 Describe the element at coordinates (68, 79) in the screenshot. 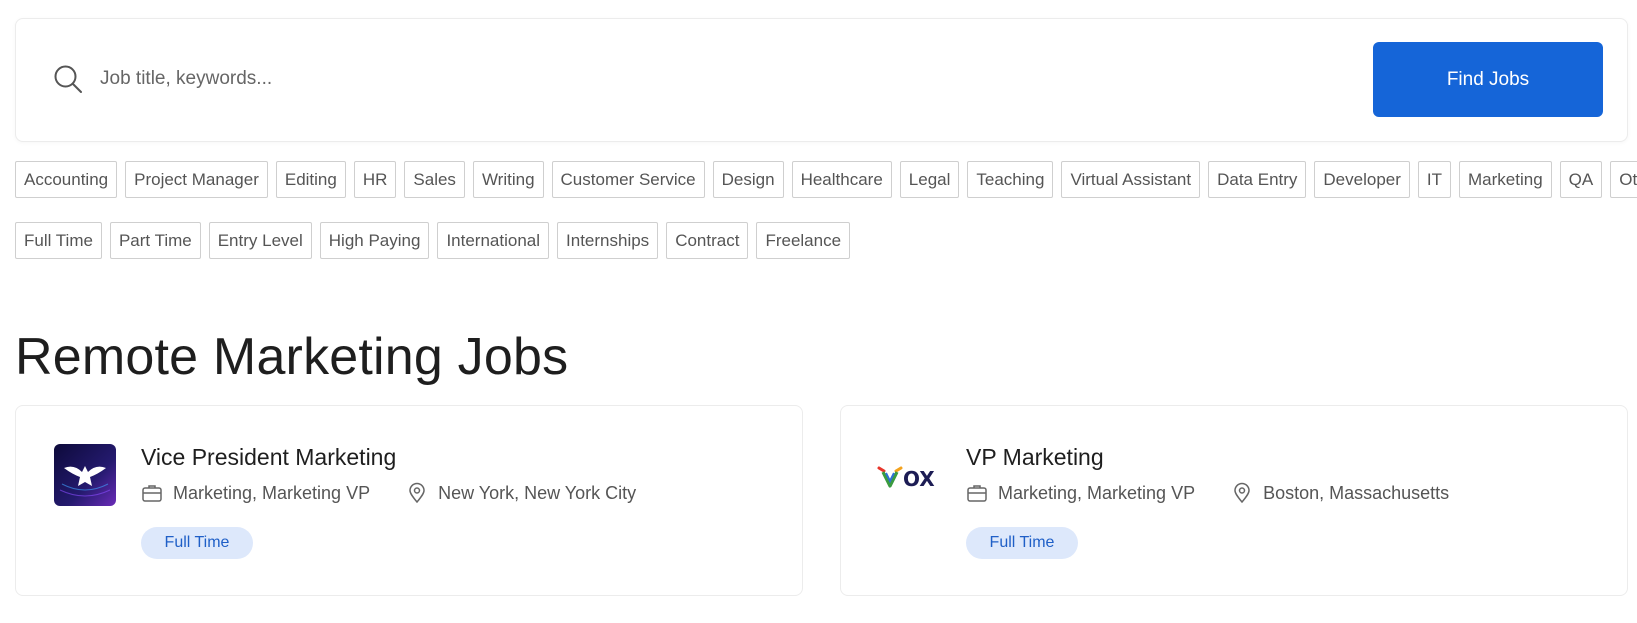

I see `search-icon` at that location.